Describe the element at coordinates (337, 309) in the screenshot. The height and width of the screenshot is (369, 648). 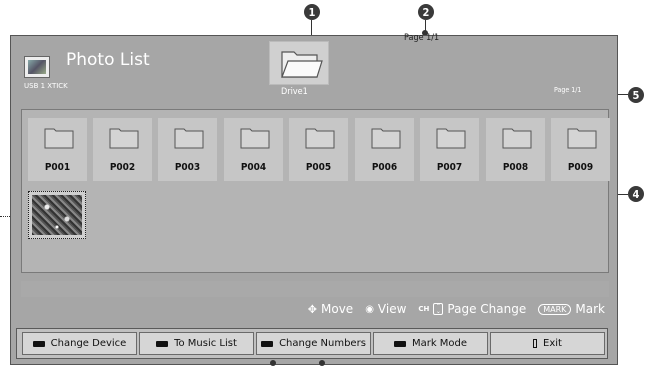
I see `help-move-label: Move` at that location.